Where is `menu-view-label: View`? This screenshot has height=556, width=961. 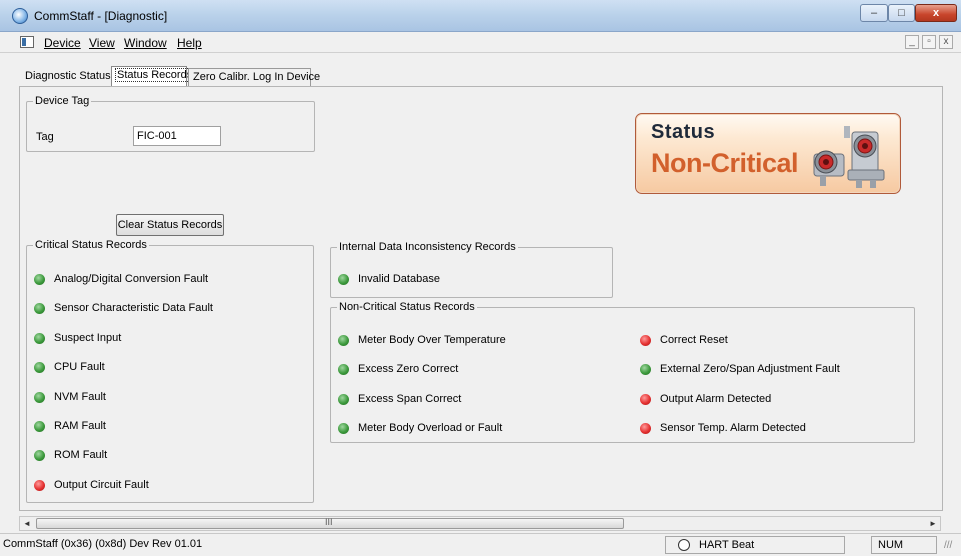 menu-view-label: View is located at coordinates (102, 43).